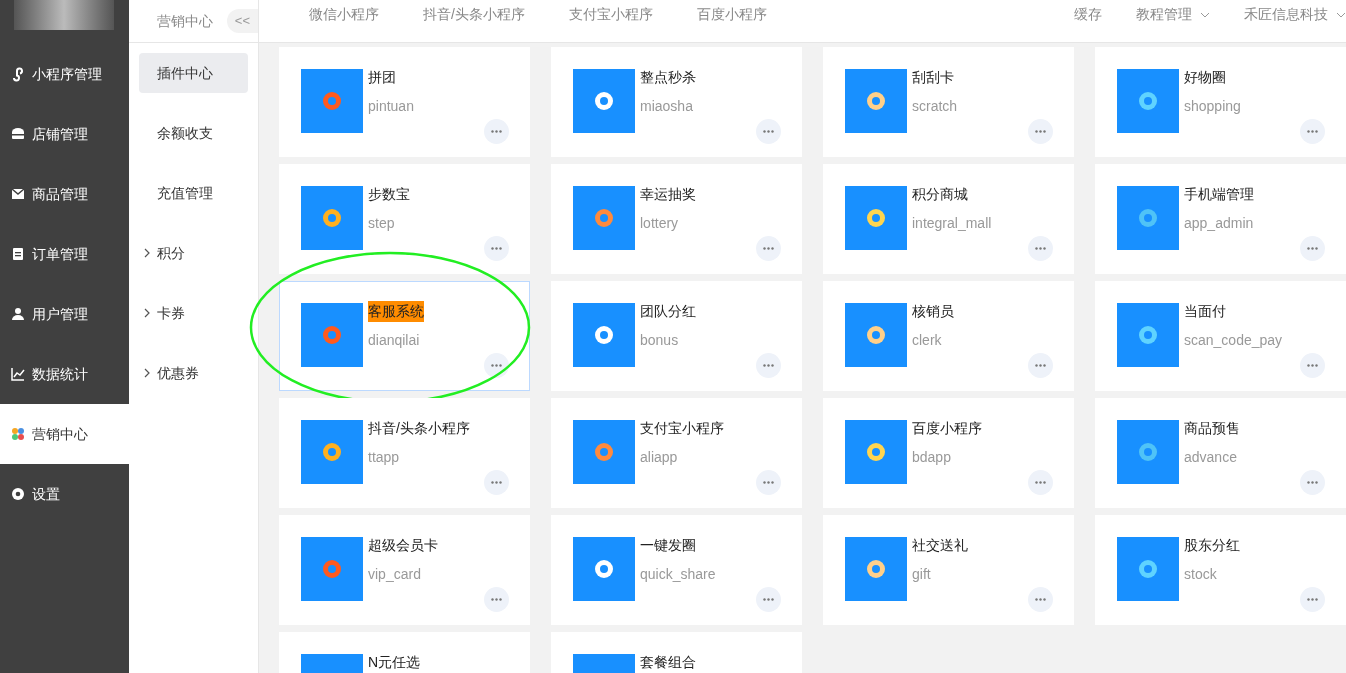 The image size is (1346, 673). I want to click on sidebar-item: 营销中心, so click(64, 434).